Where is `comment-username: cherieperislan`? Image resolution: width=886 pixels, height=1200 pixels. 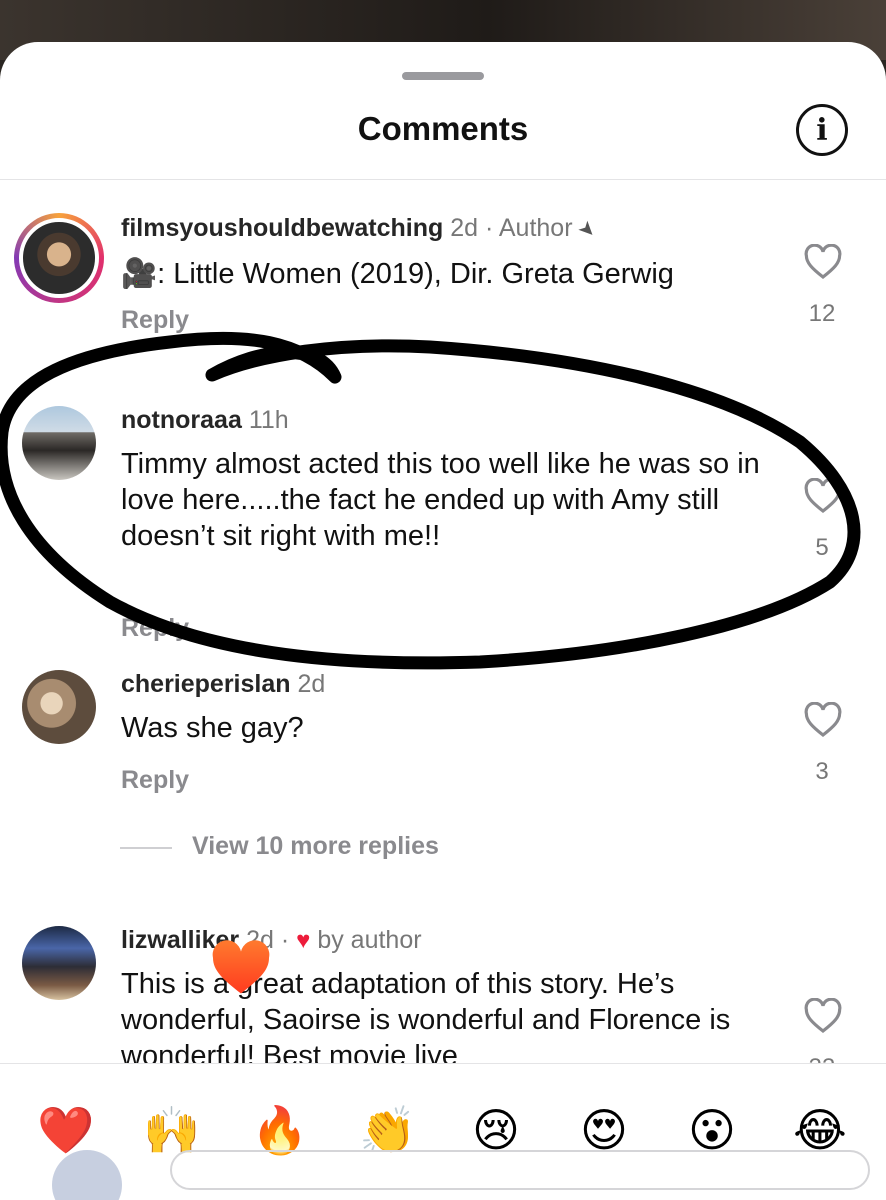 comment-username: cherieperislan is located at coordinates (206, 684).